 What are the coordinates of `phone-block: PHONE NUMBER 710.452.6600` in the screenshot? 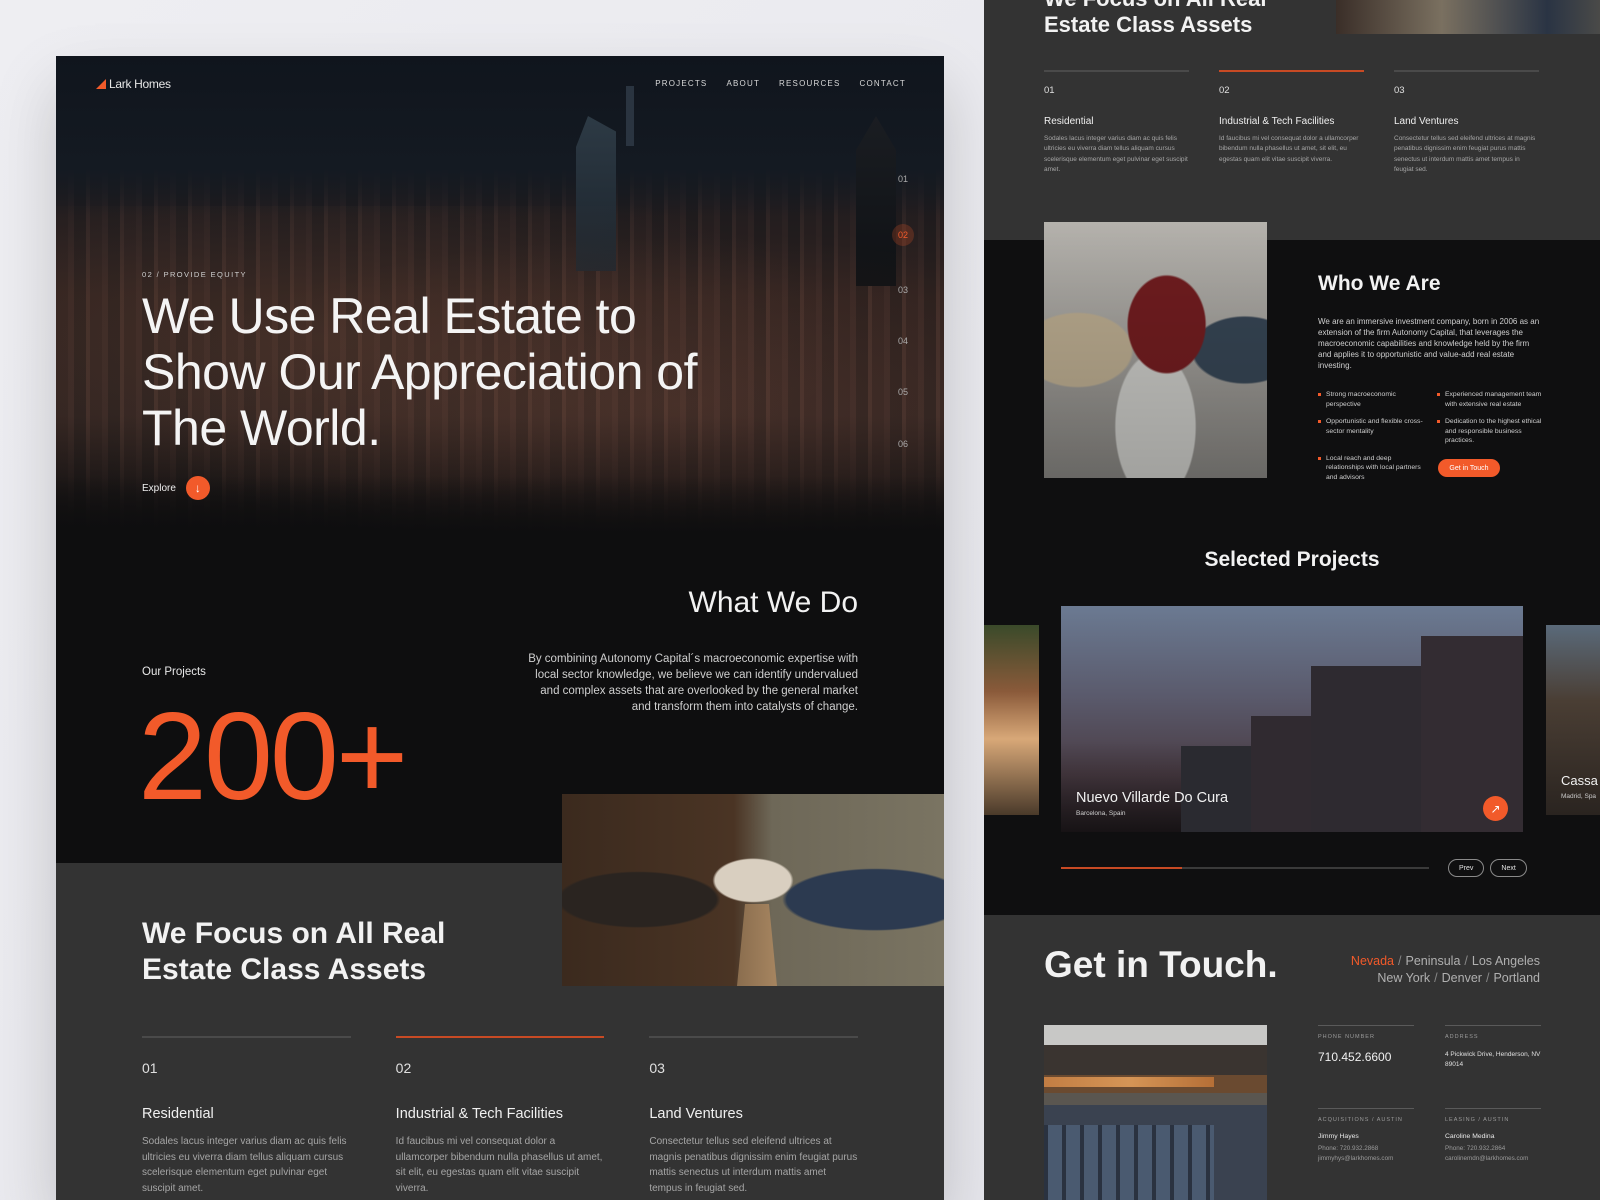 It's located at (1366, 1044).